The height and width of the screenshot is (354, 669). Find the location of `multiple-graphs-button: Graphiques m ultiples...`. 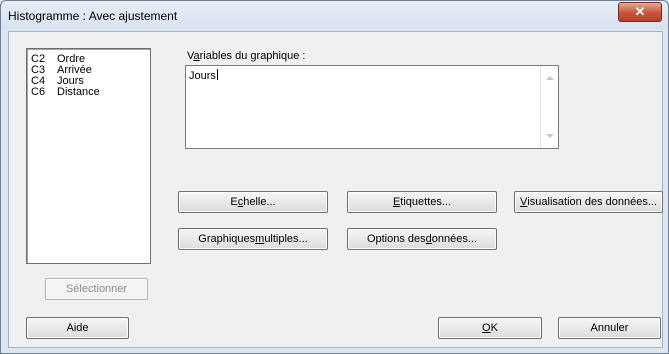

multiple-graphs-button: Graphiques m ultiples... is located at coordinates (253, 239).